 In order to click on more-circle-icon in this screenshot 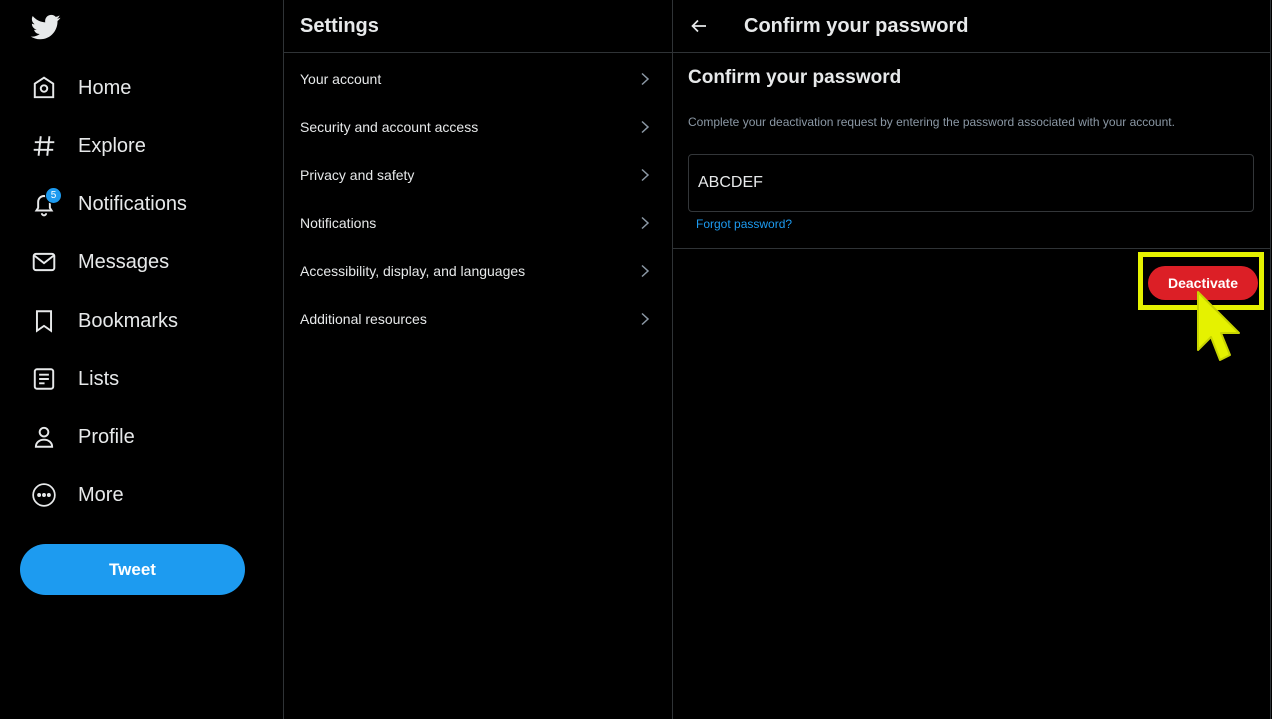, I will do `click(44, 495)`.